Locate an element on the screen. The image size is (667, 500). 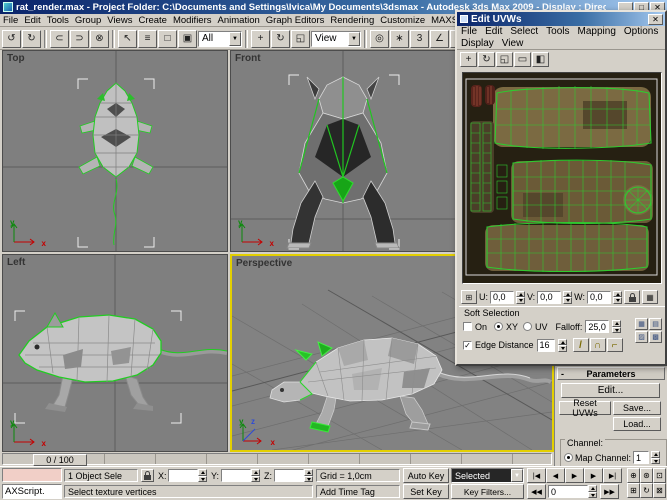
vp-nav-zoom-all: ⊛ is located at coordinates (646, 475).